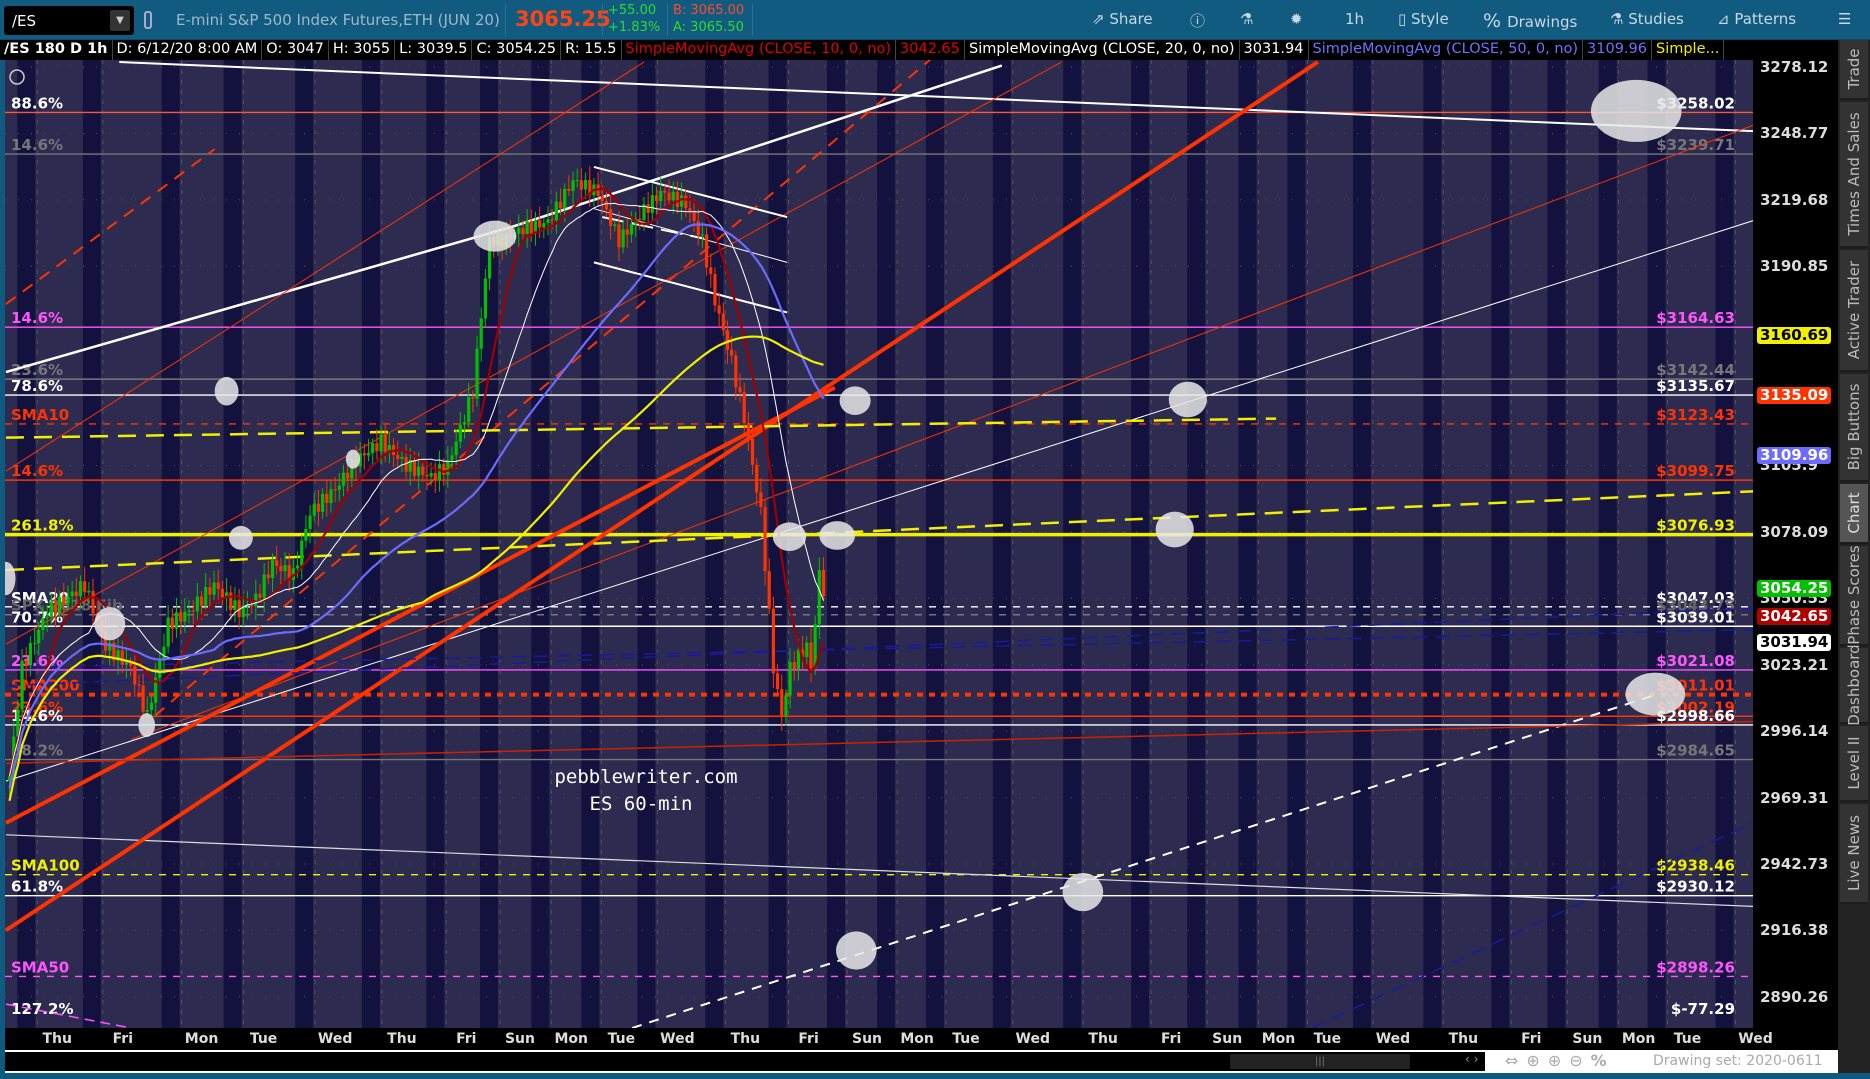 This screenshot has height=1079, width=1870. I want to click on patterns-button: ⊿ Patterns, so click(1756, 19).